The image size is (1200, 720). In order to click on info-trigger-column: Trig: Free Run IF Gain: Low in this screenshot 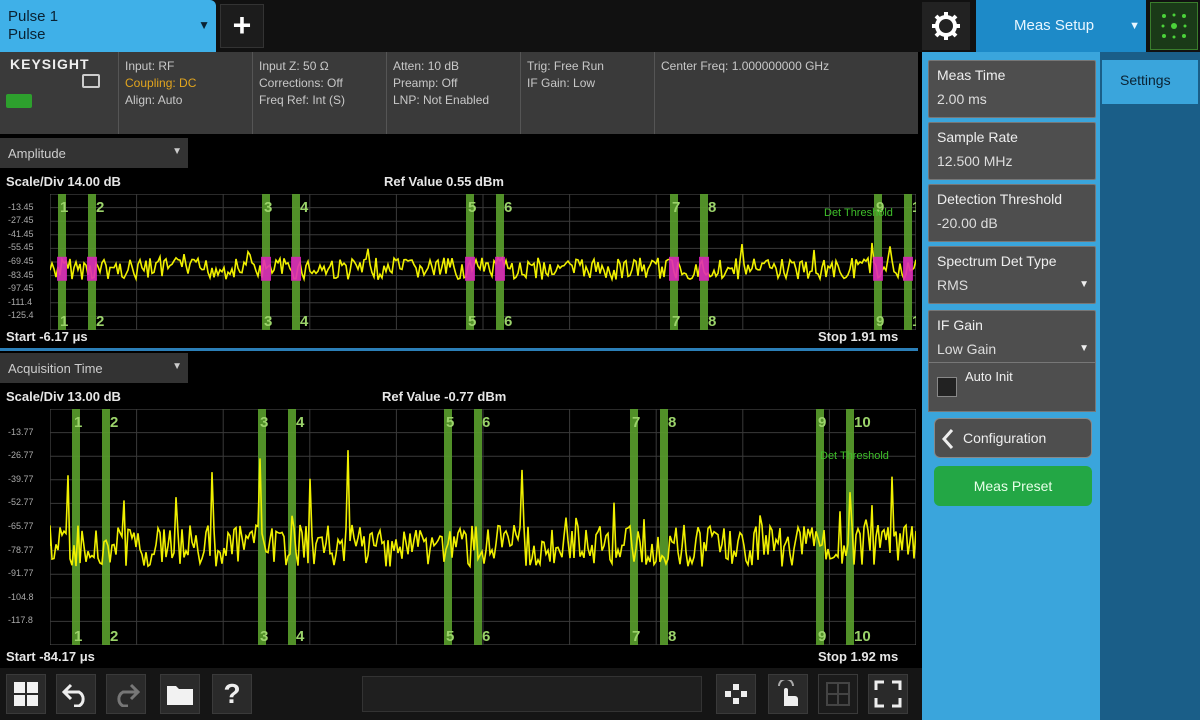, I will do `click(587, 93)`.